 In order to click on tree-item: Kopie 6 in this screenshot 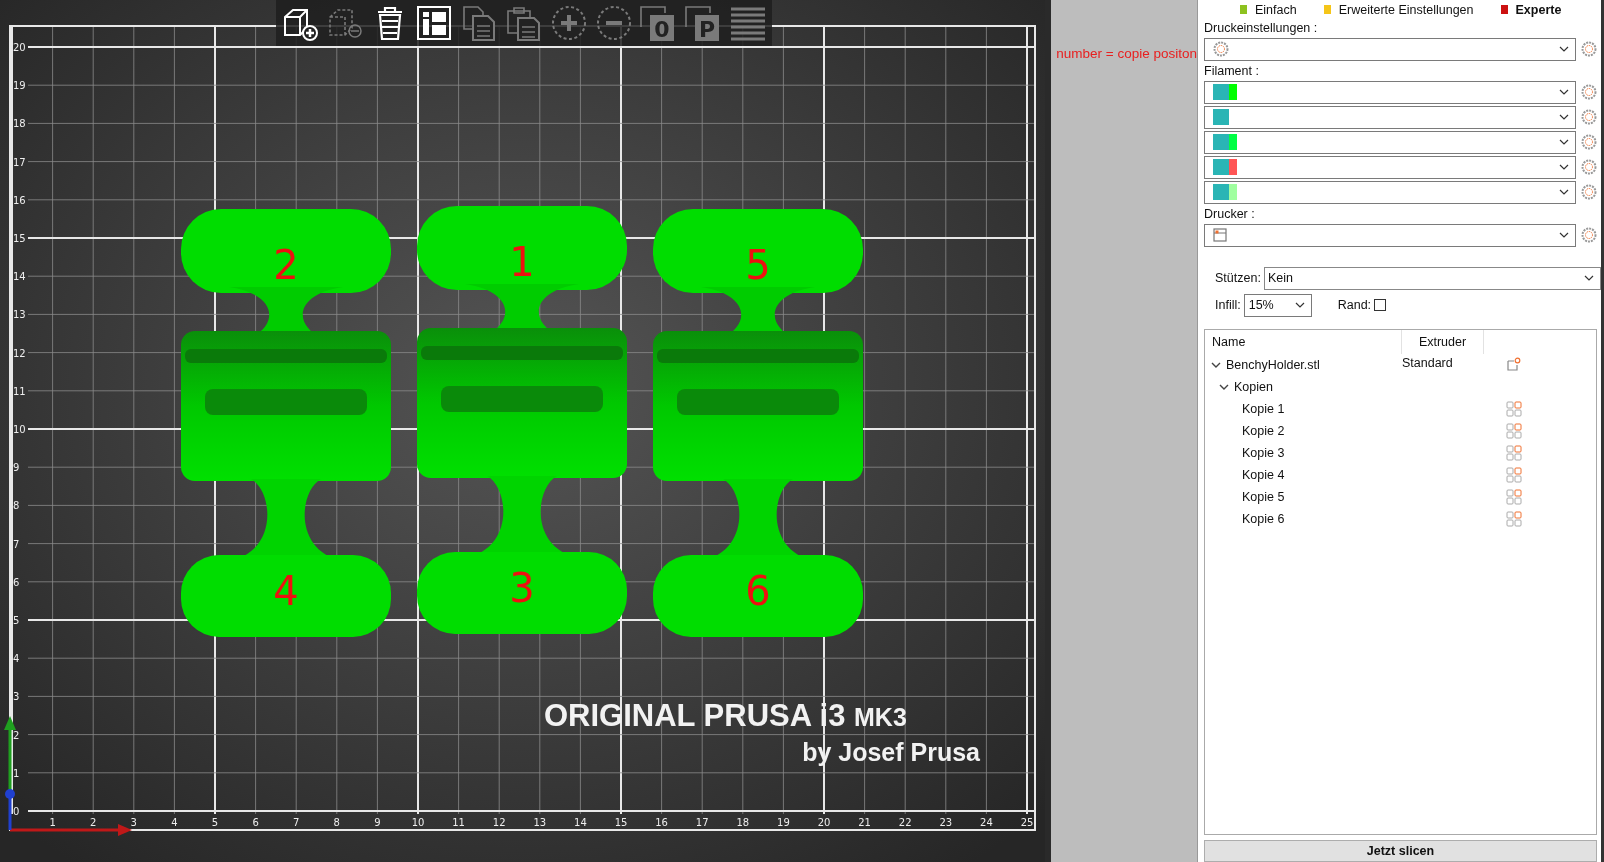, I will do `click(1263, 518)`.